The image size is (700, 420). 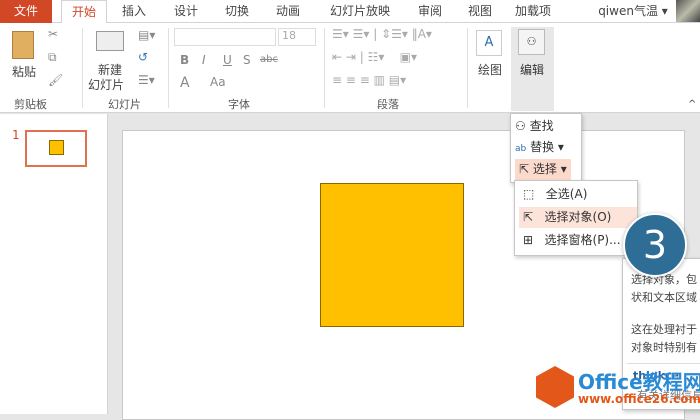 What do you see at coordinates (639, 382) in the screenshot?
I see `watermark-title: Office教程网` at bounding box center [639, 382].